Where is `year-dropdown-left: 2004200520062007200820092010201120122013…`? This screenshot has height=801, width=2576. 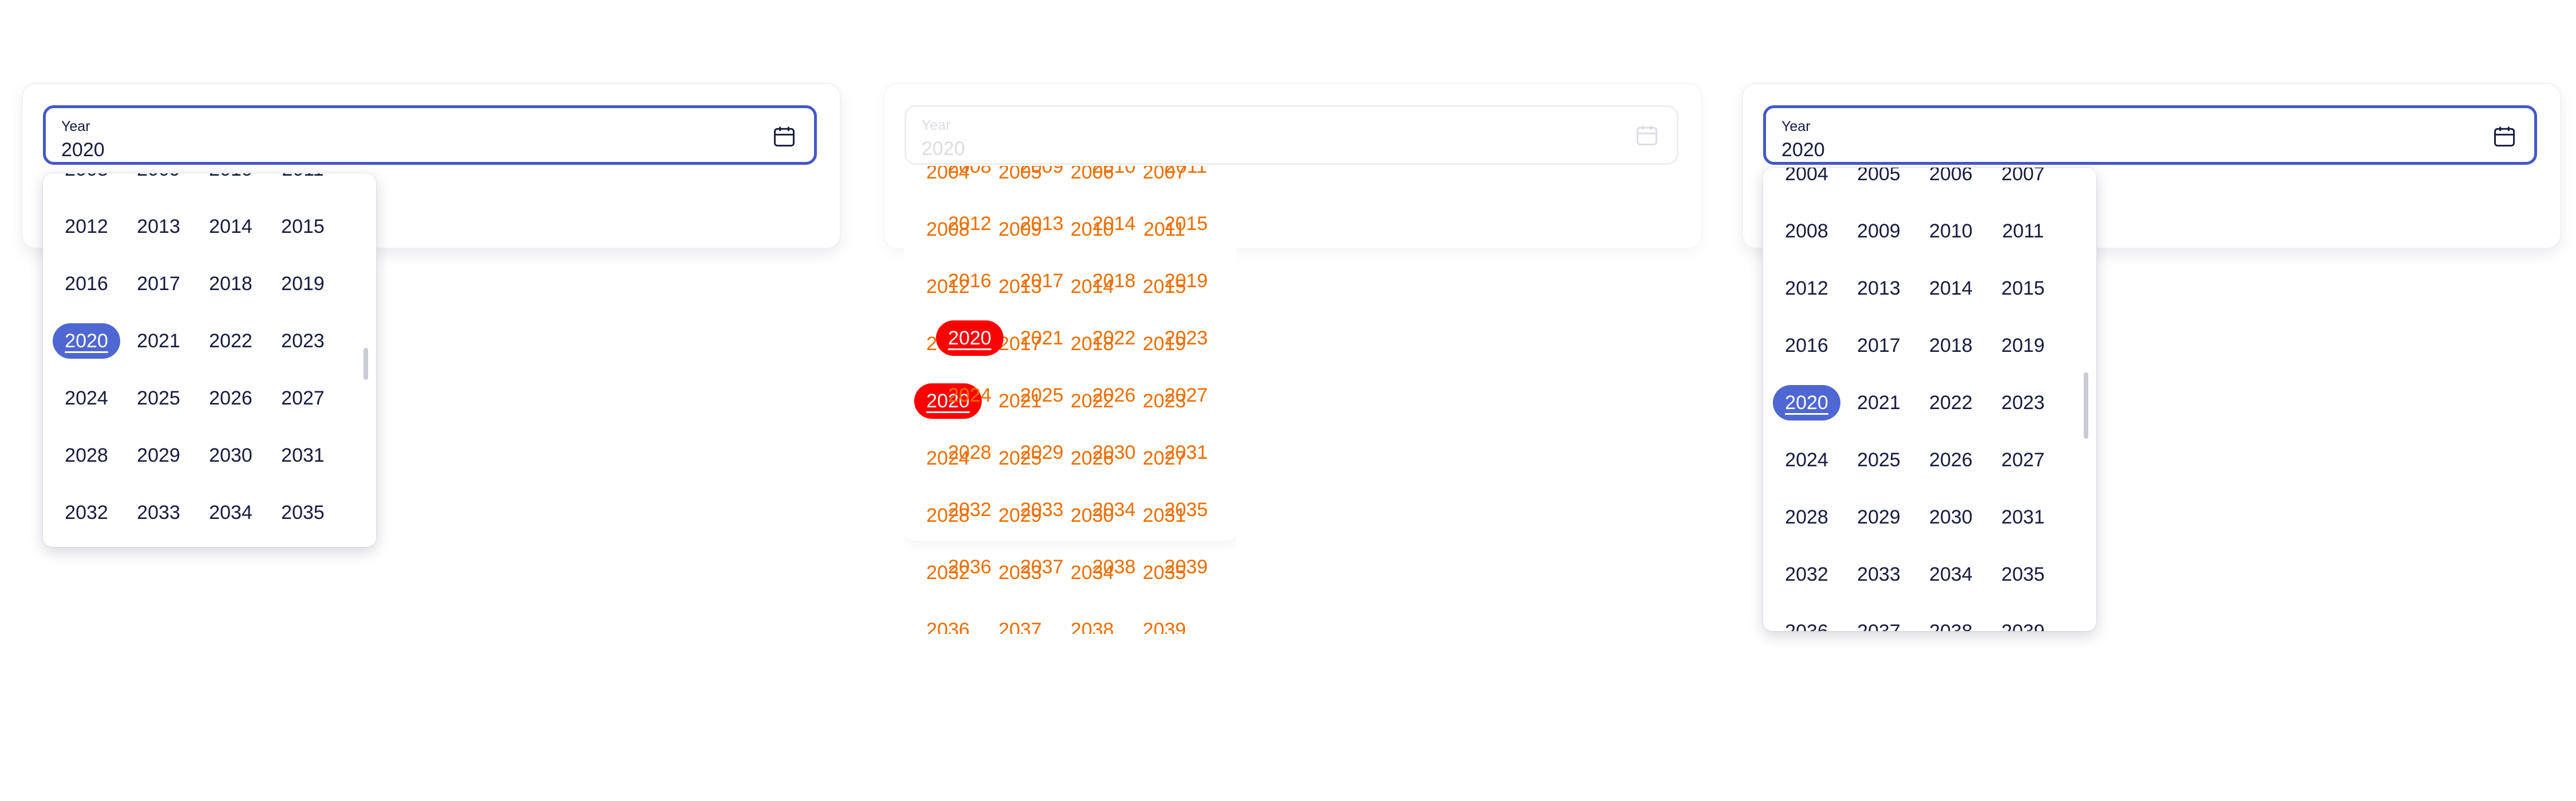
year-dropdown-left: 2004200520062007200820092010201120122013… is located at coordinates (209, 360).